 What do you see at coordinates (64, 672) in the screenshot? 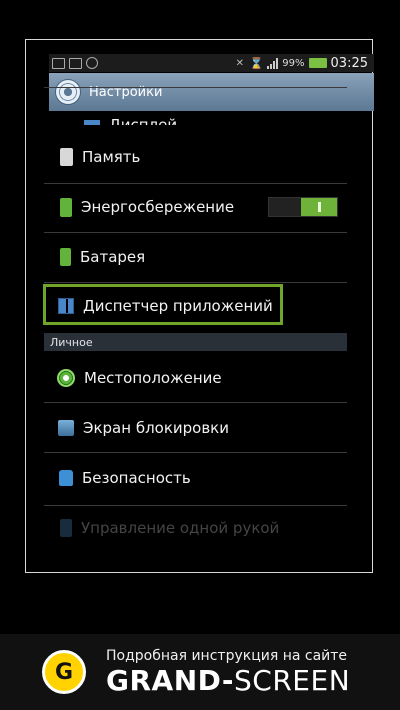
I see `grand-screen-logo-icon: G` at bounding box center [64, 672].